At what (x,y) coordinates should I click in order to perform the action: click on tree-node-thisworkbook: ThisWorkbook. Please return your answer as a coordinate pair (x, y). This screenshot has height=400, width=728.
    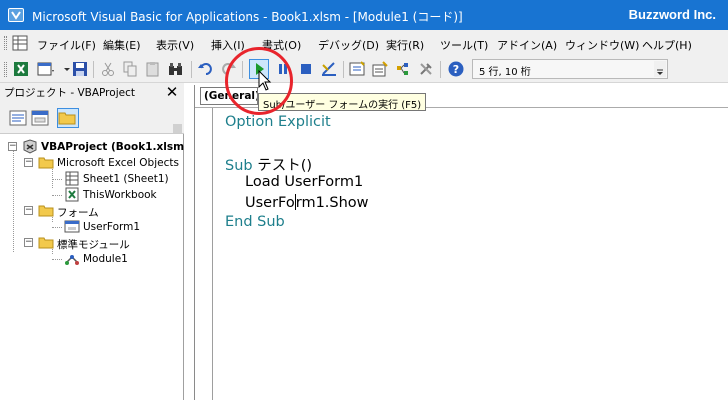
    Looking at the image, I should click on (118, 195).